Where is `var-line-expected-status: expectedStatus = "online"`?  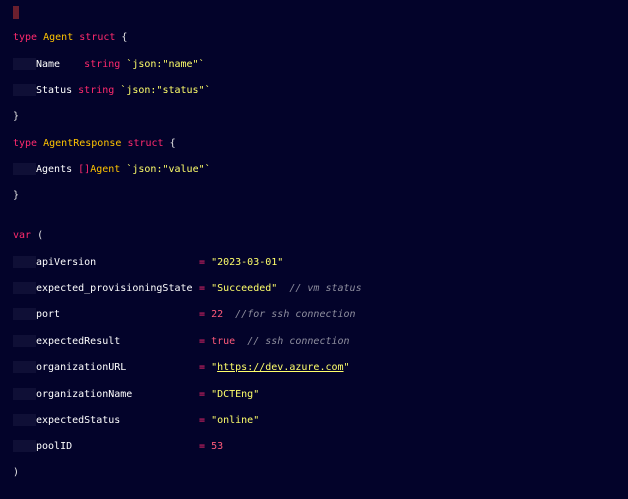
var-line-expected-status: expectedStatus = "online" is located at coordinates (136, 421).